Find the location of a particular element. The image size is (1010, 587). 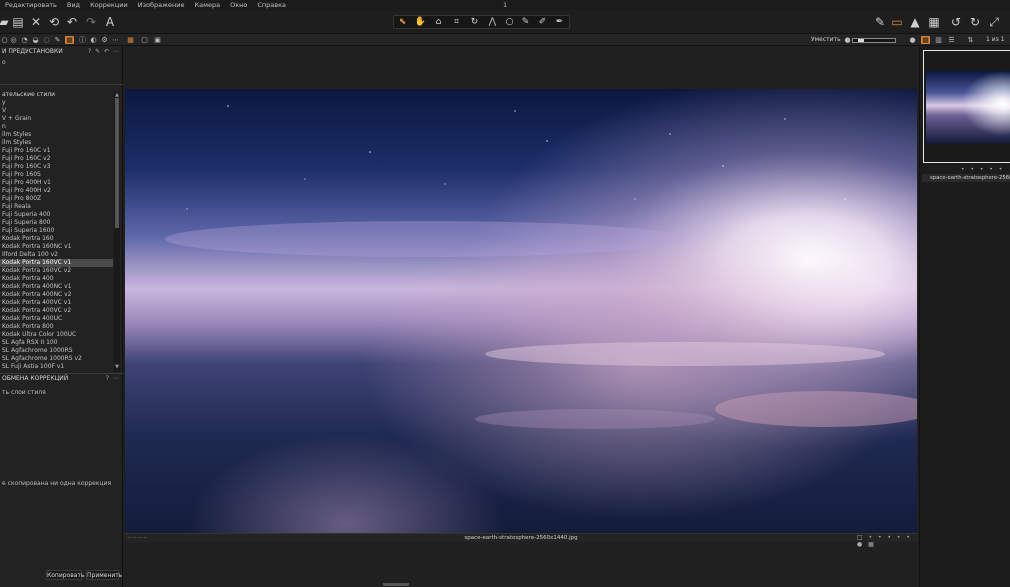

eraser-icon: ✐ is located at coordinates (542, 22).